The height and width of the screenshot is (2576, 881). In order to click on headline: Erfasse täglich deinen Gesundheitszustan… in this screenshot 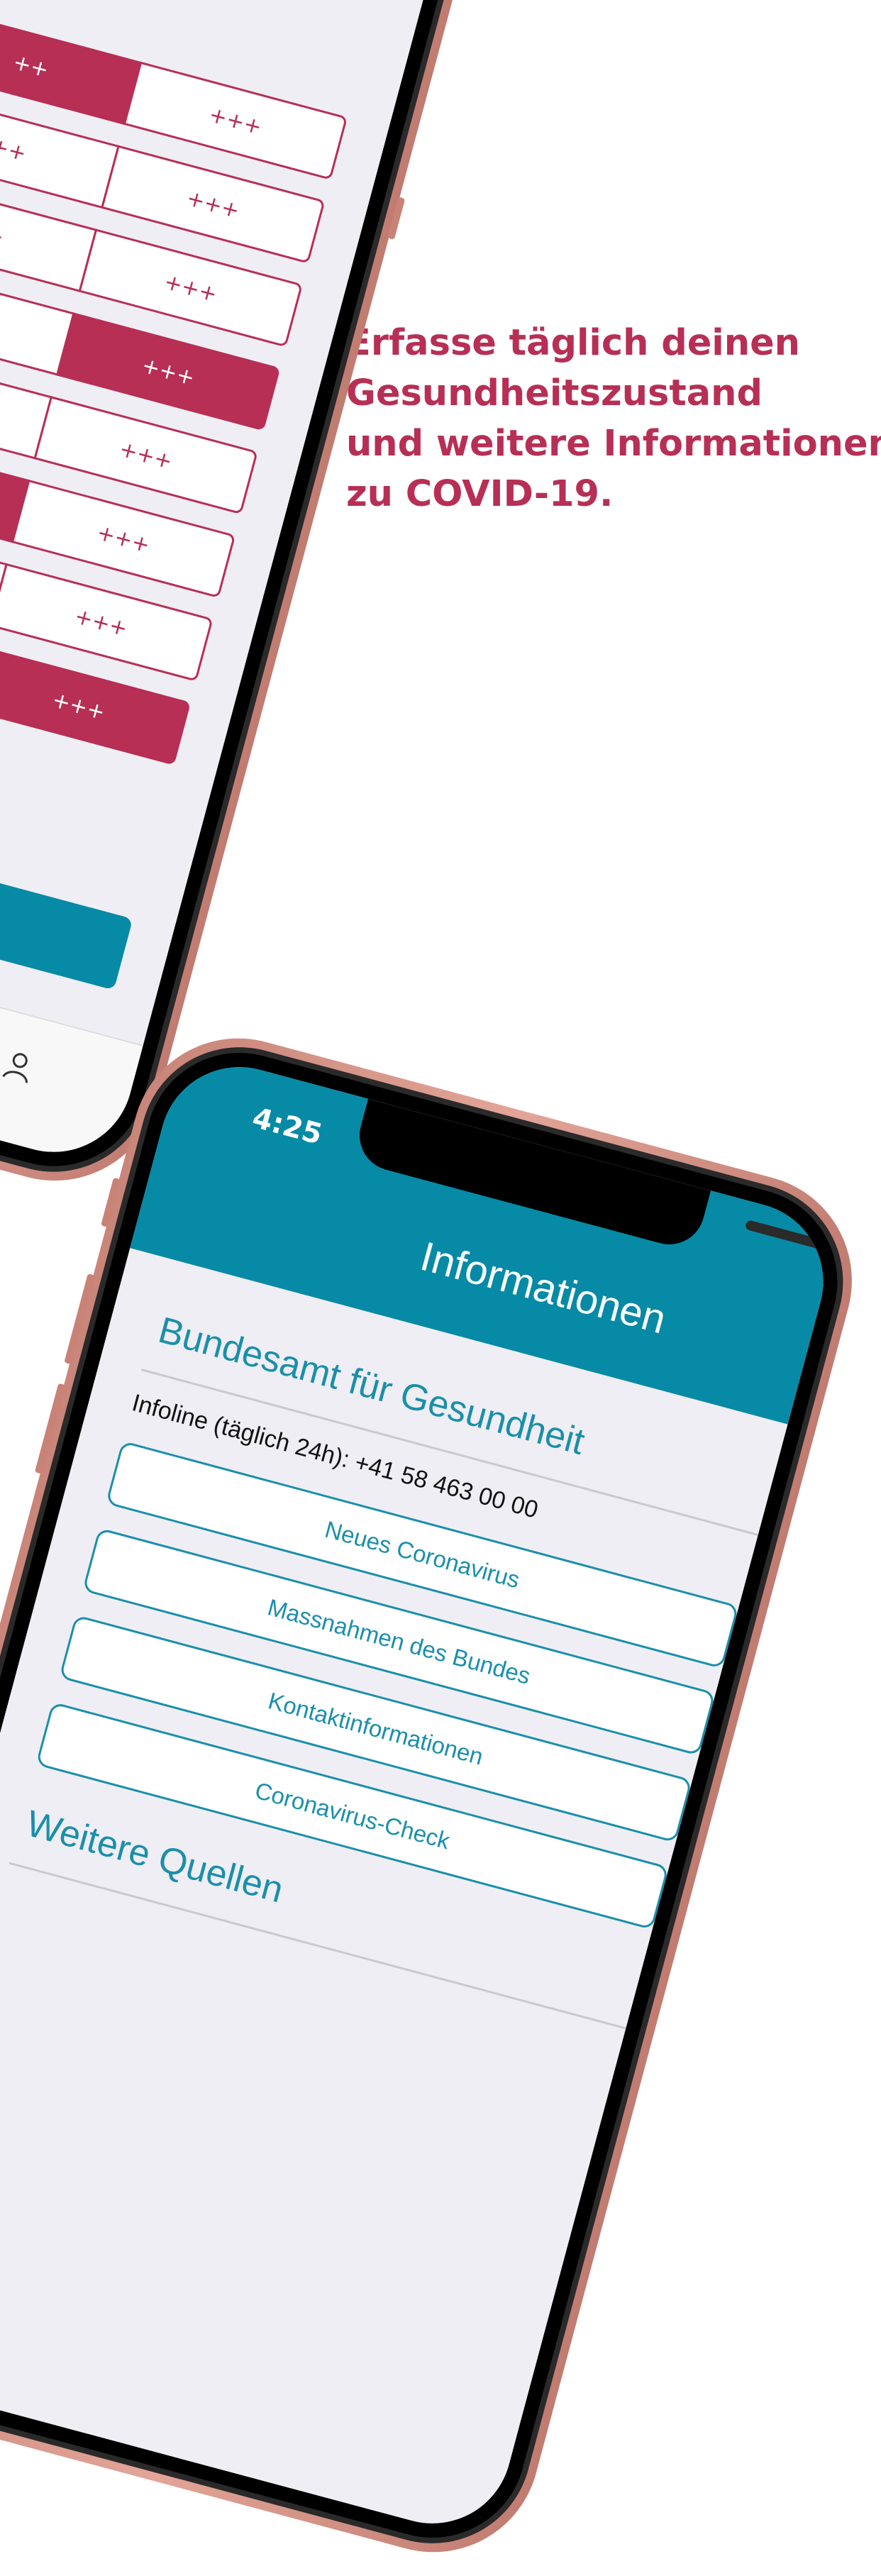, I will do `click(613, 418)`.